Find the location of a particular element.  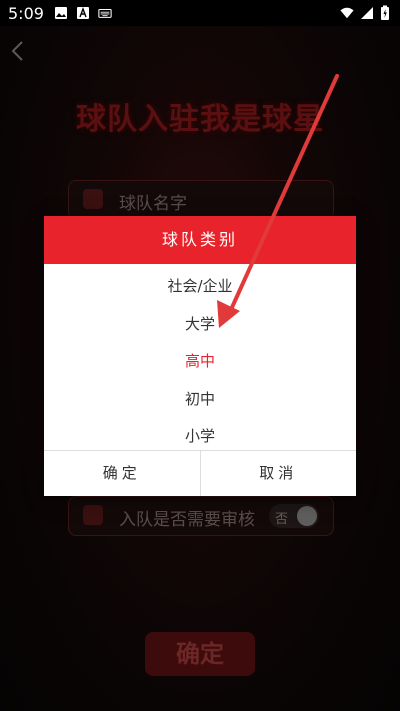

dialog-footer: 确定 取消 is located at coordinates (200, 473).